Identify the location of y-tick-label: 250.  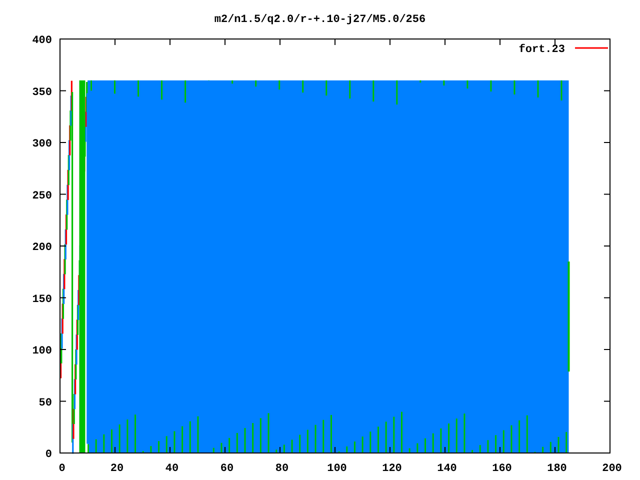
(42, 196).